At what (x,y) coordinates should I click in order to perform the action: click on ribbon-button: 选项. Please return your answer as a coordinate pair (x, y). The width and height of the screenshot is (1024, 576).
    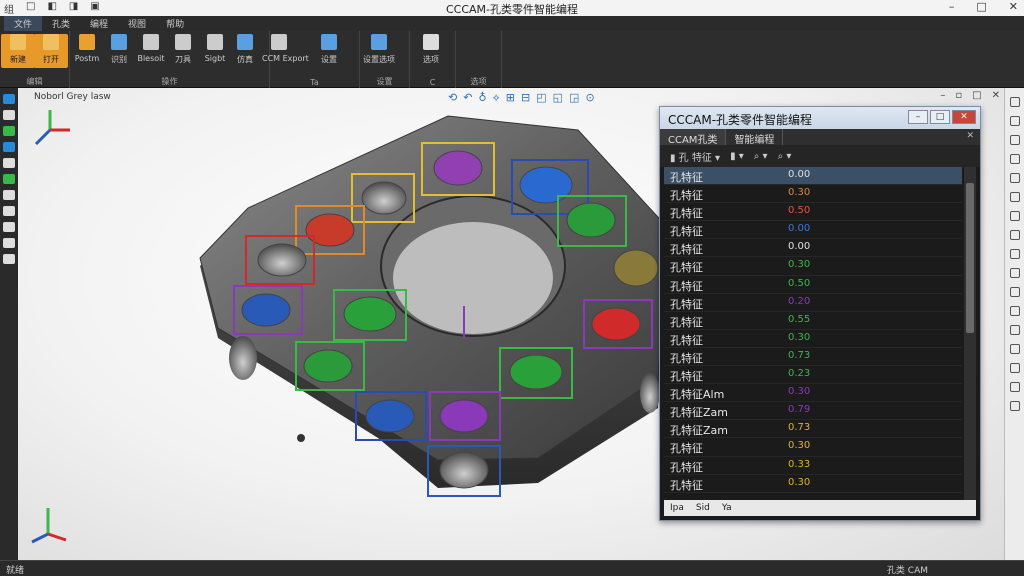
    Looking at the image, I should click on (431, 49).